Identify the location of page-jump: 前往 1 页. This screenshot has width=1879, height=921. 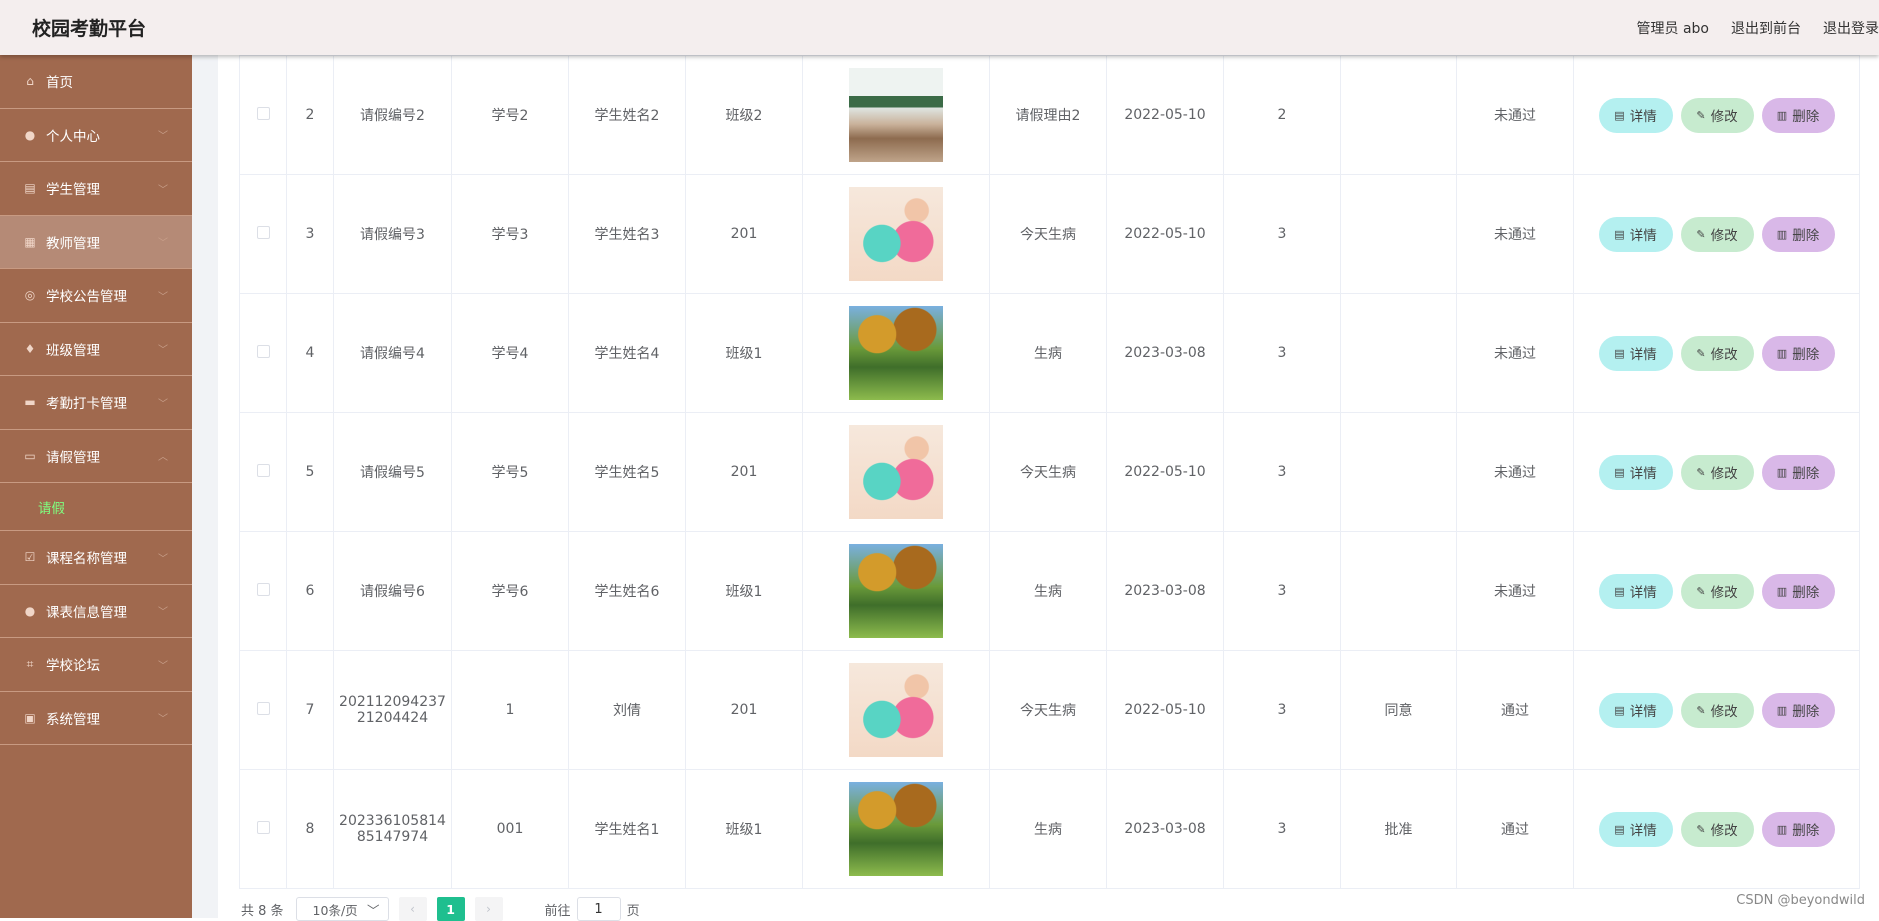
(592, 909).